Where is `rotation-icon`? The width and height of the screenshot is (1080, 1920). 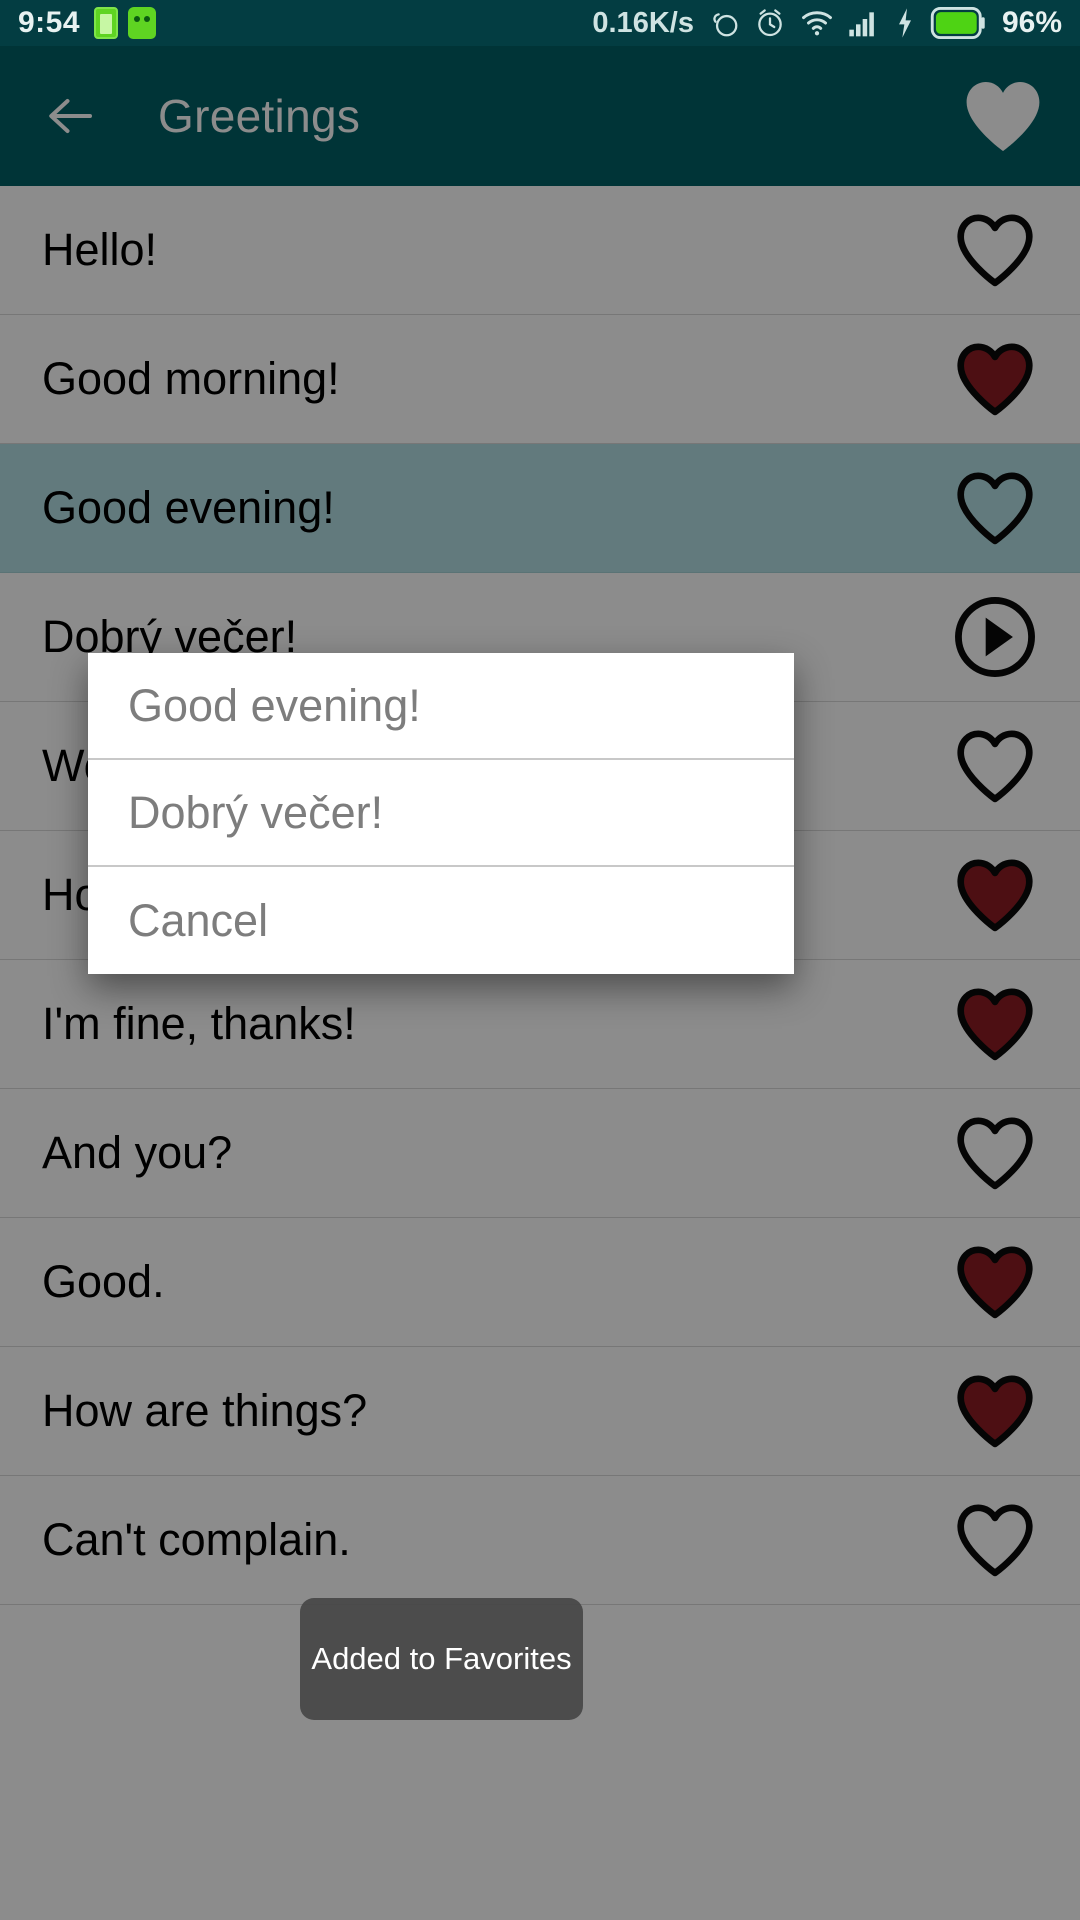 rotation-icon is located at coordinates (725, 25).